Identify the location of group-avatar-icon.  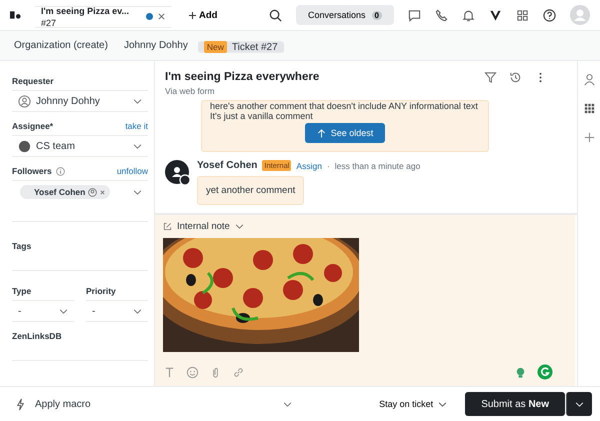
(24, 146).